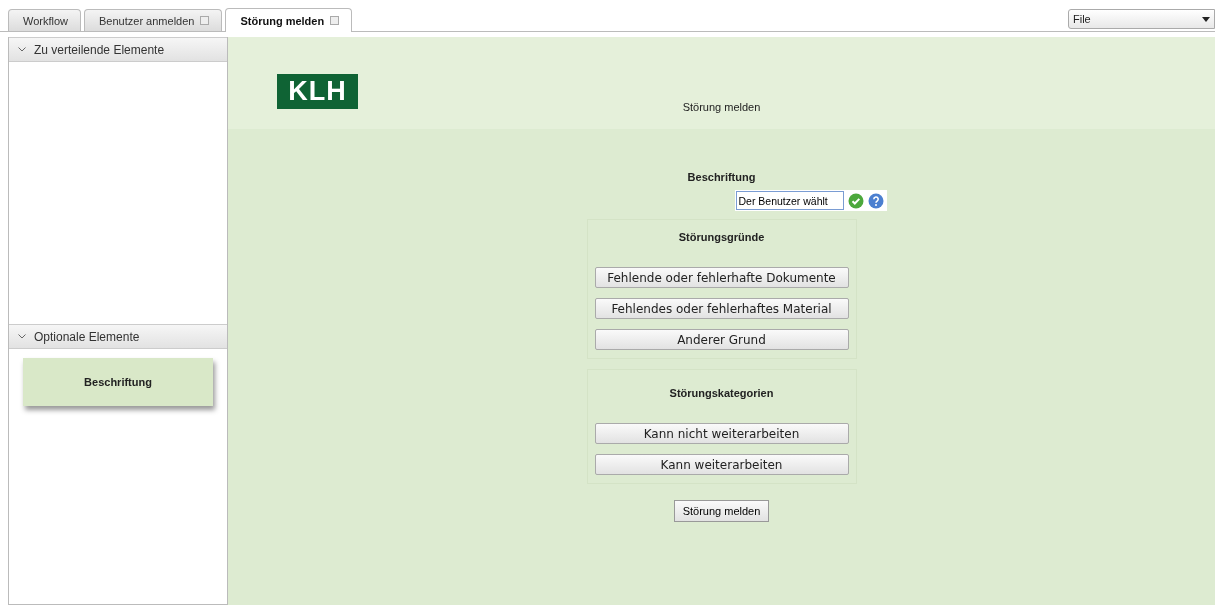 Image resolution: width=1215 pixels, height=605 pixels. What do you see at coordinates (721, 393) in the screenshot?
I see `group-title: Störungskategorien` at bounding box center [721, 393].